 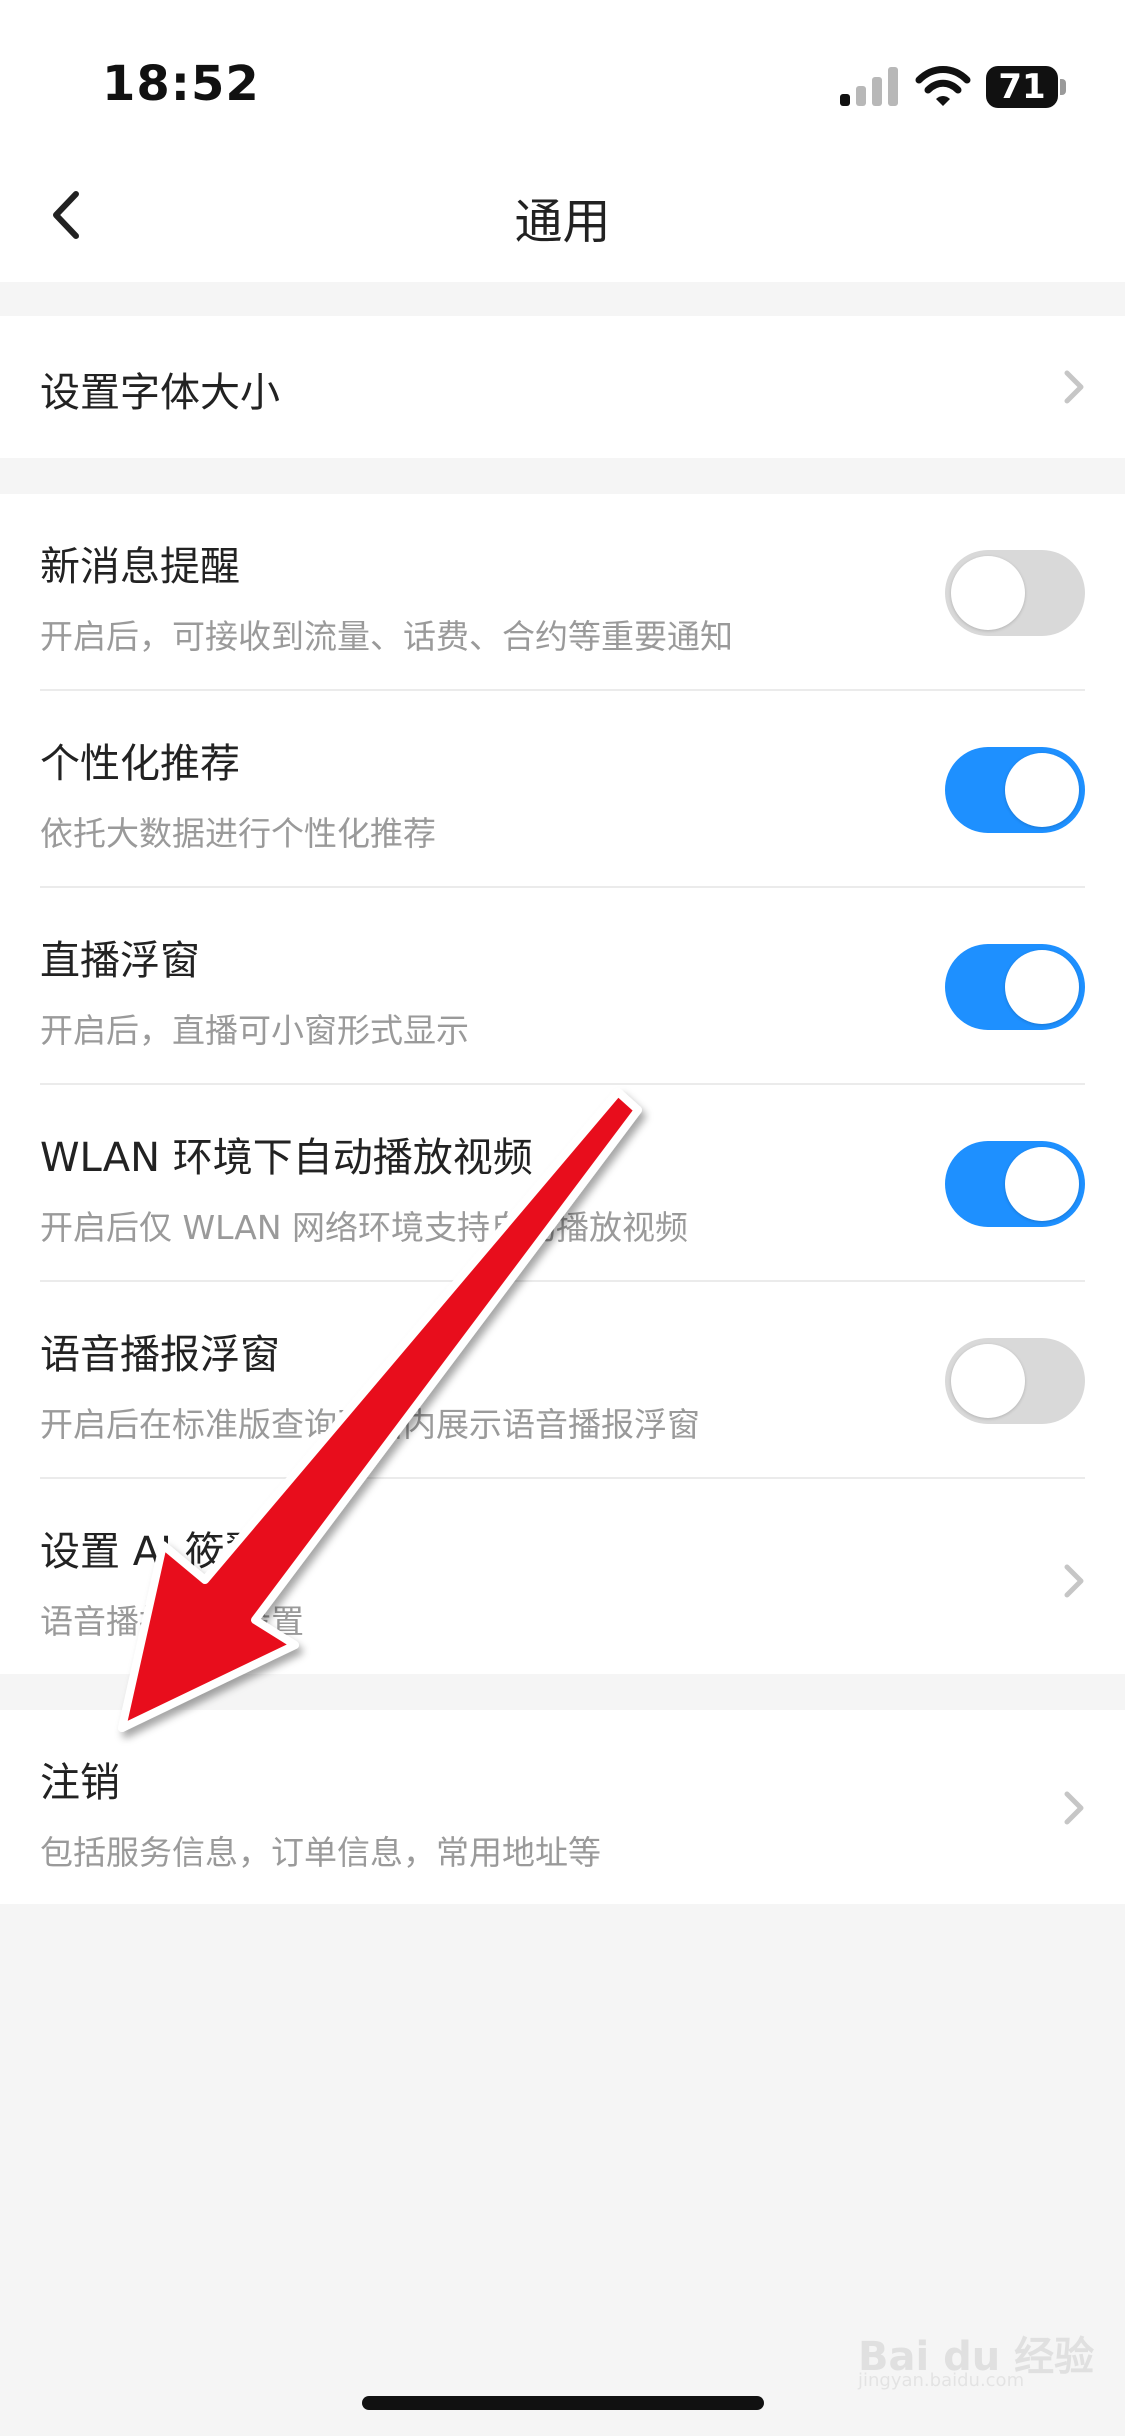 I want to click on live-float-toggle, so click(x=1015, y=987).